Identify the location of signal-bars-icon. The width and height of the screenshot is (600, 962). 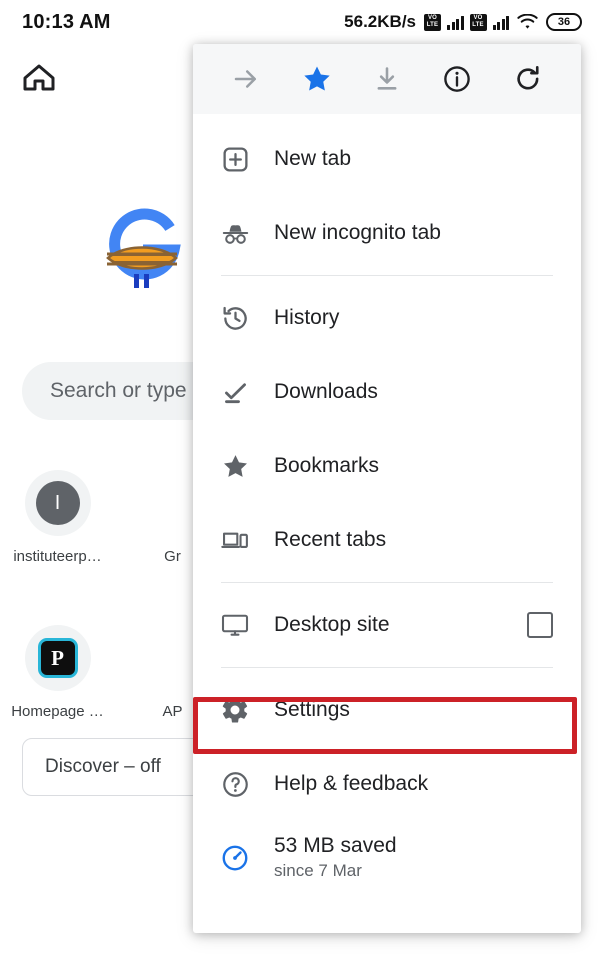
(455, 22).